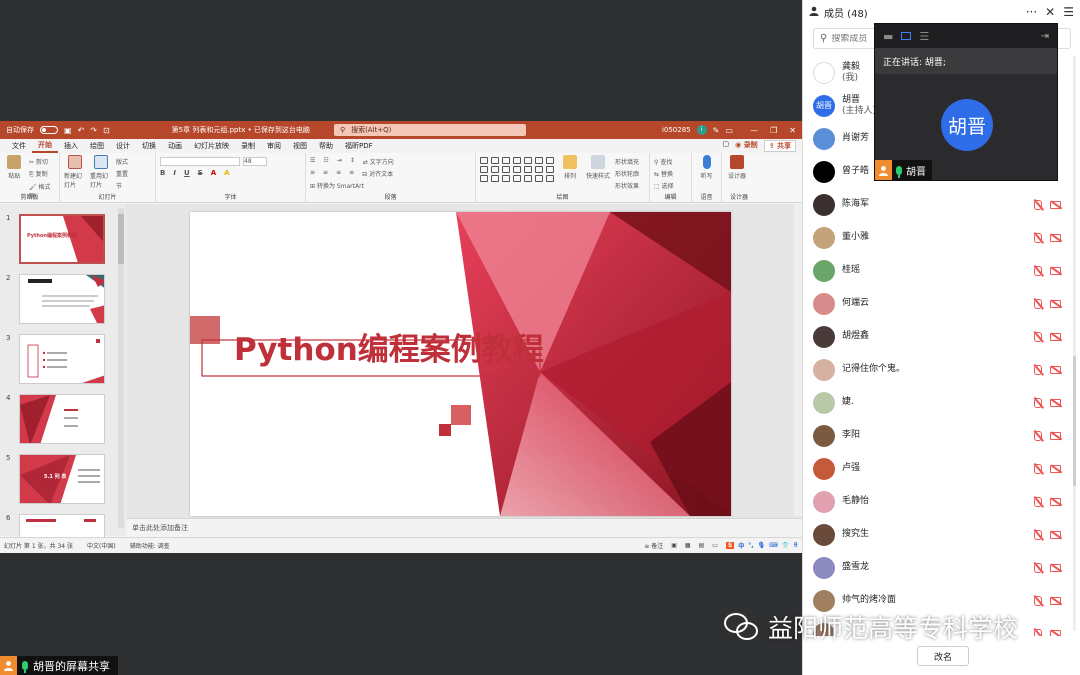 Image resolution: width=1080 pixels, height=675 pixels. I want to click on accessibility-status: 辅助功能: 调查, so click(150, 545).